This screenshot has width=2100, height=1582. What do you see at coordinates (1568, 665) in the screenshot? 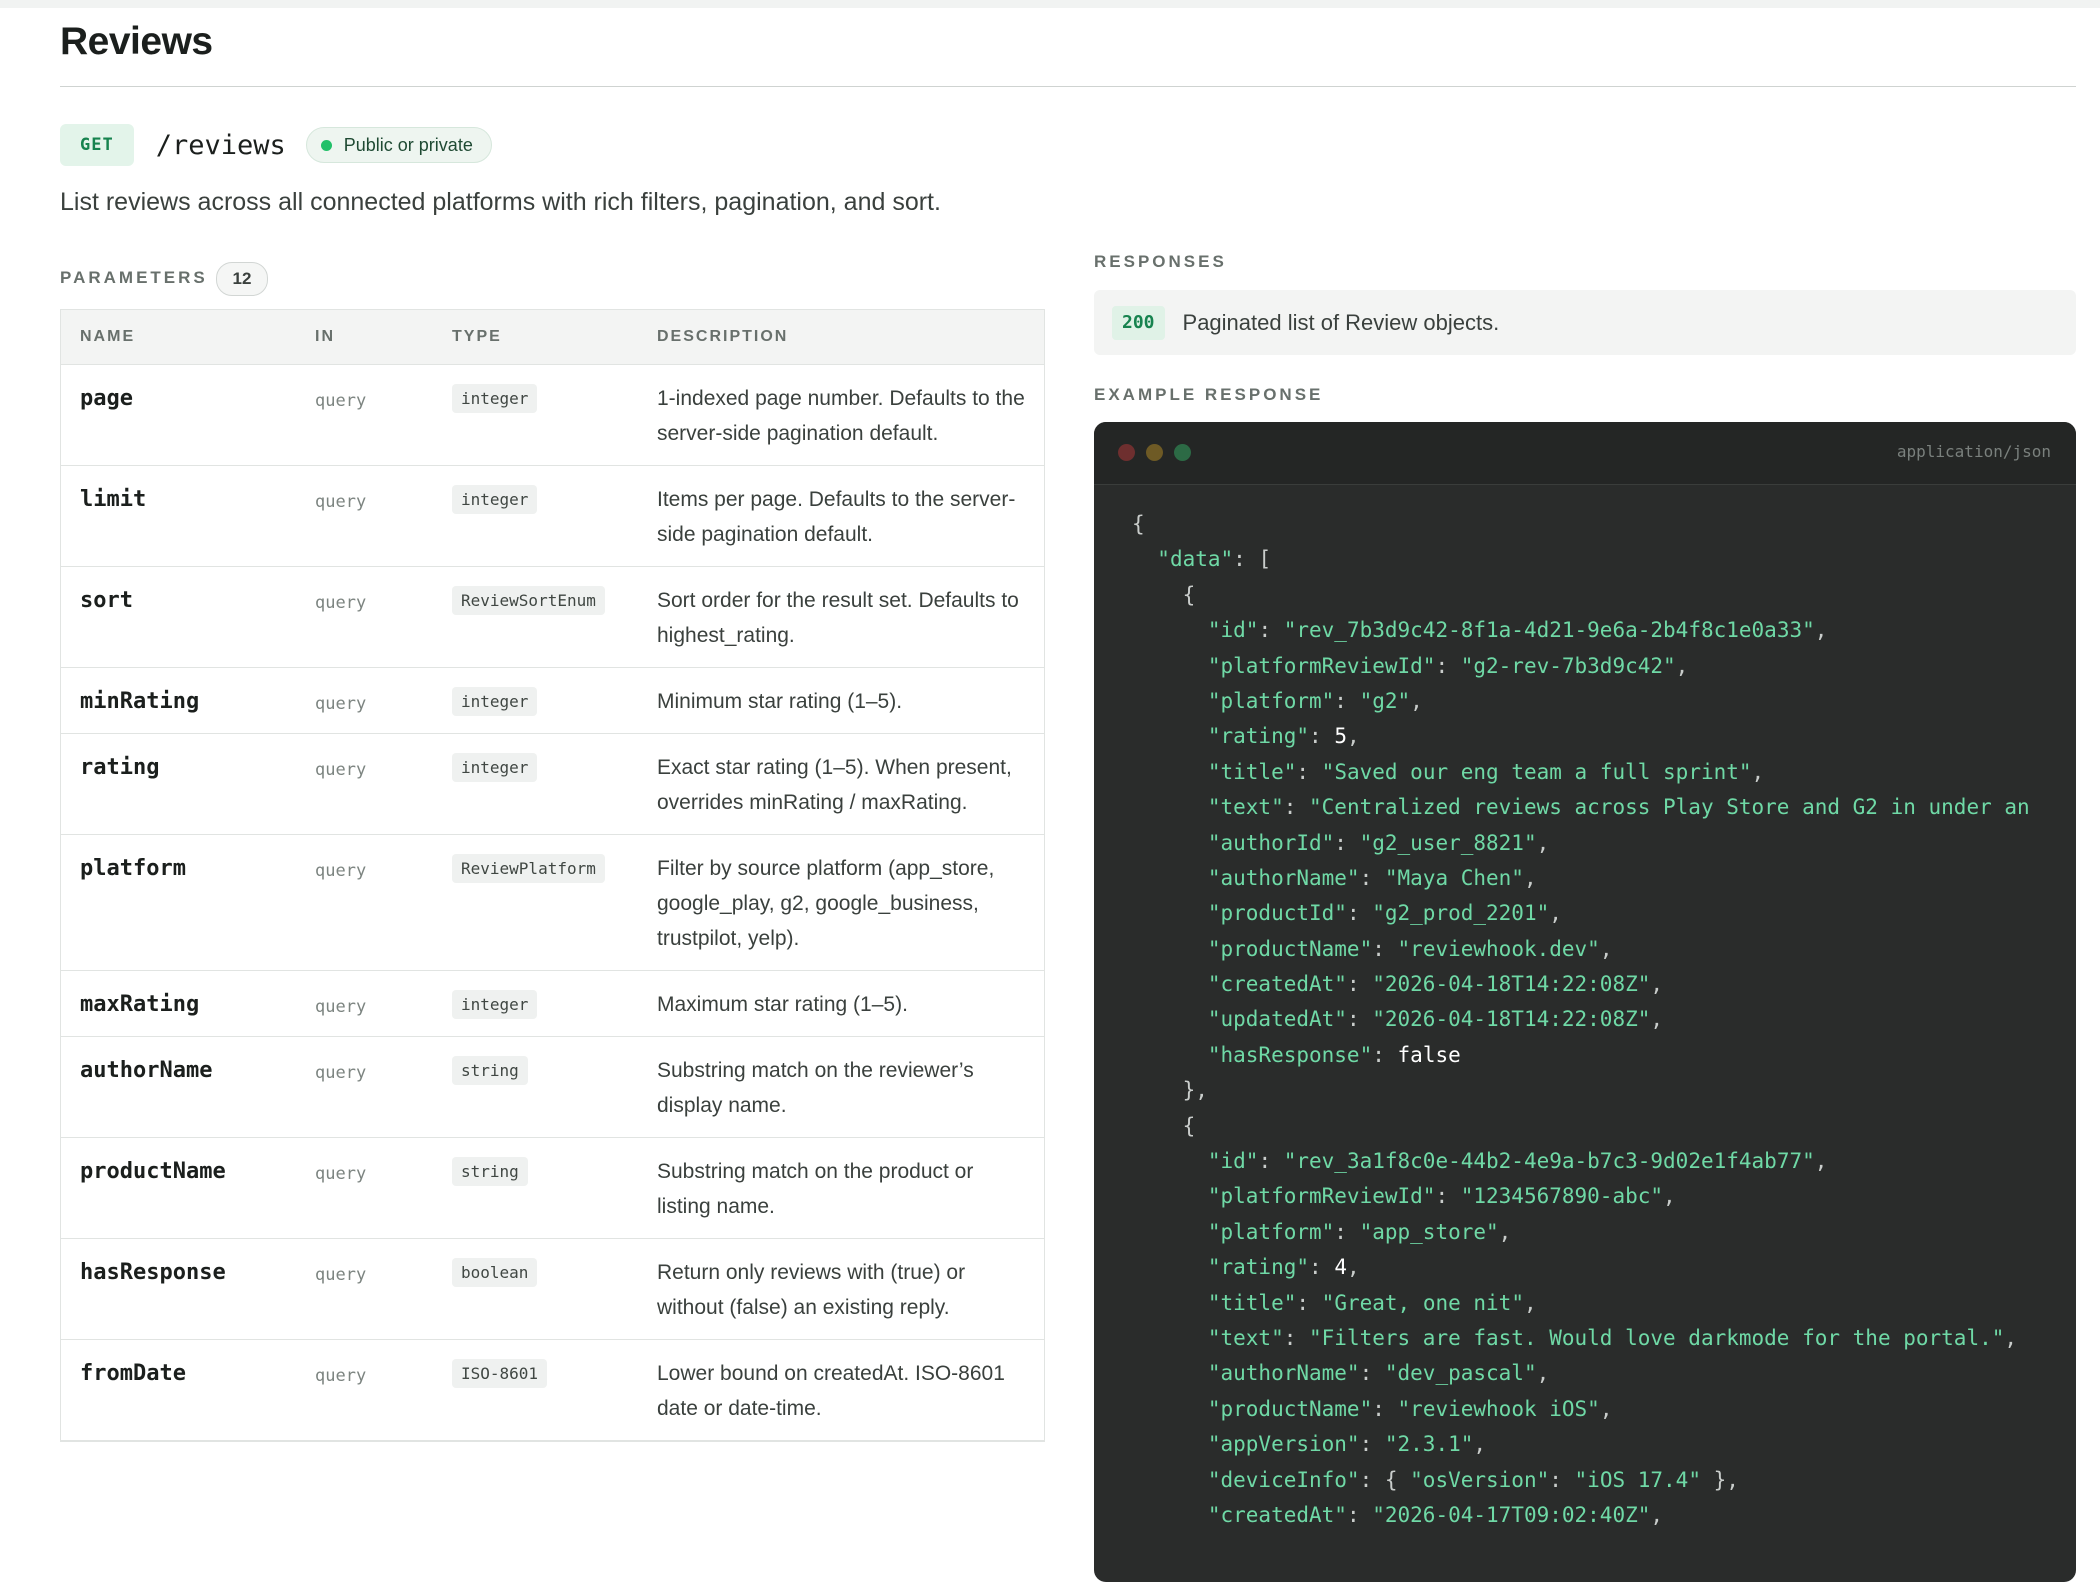
I see `code-token: "g2-rev-7b3d9c42"` at bounding box center [1568, 665].